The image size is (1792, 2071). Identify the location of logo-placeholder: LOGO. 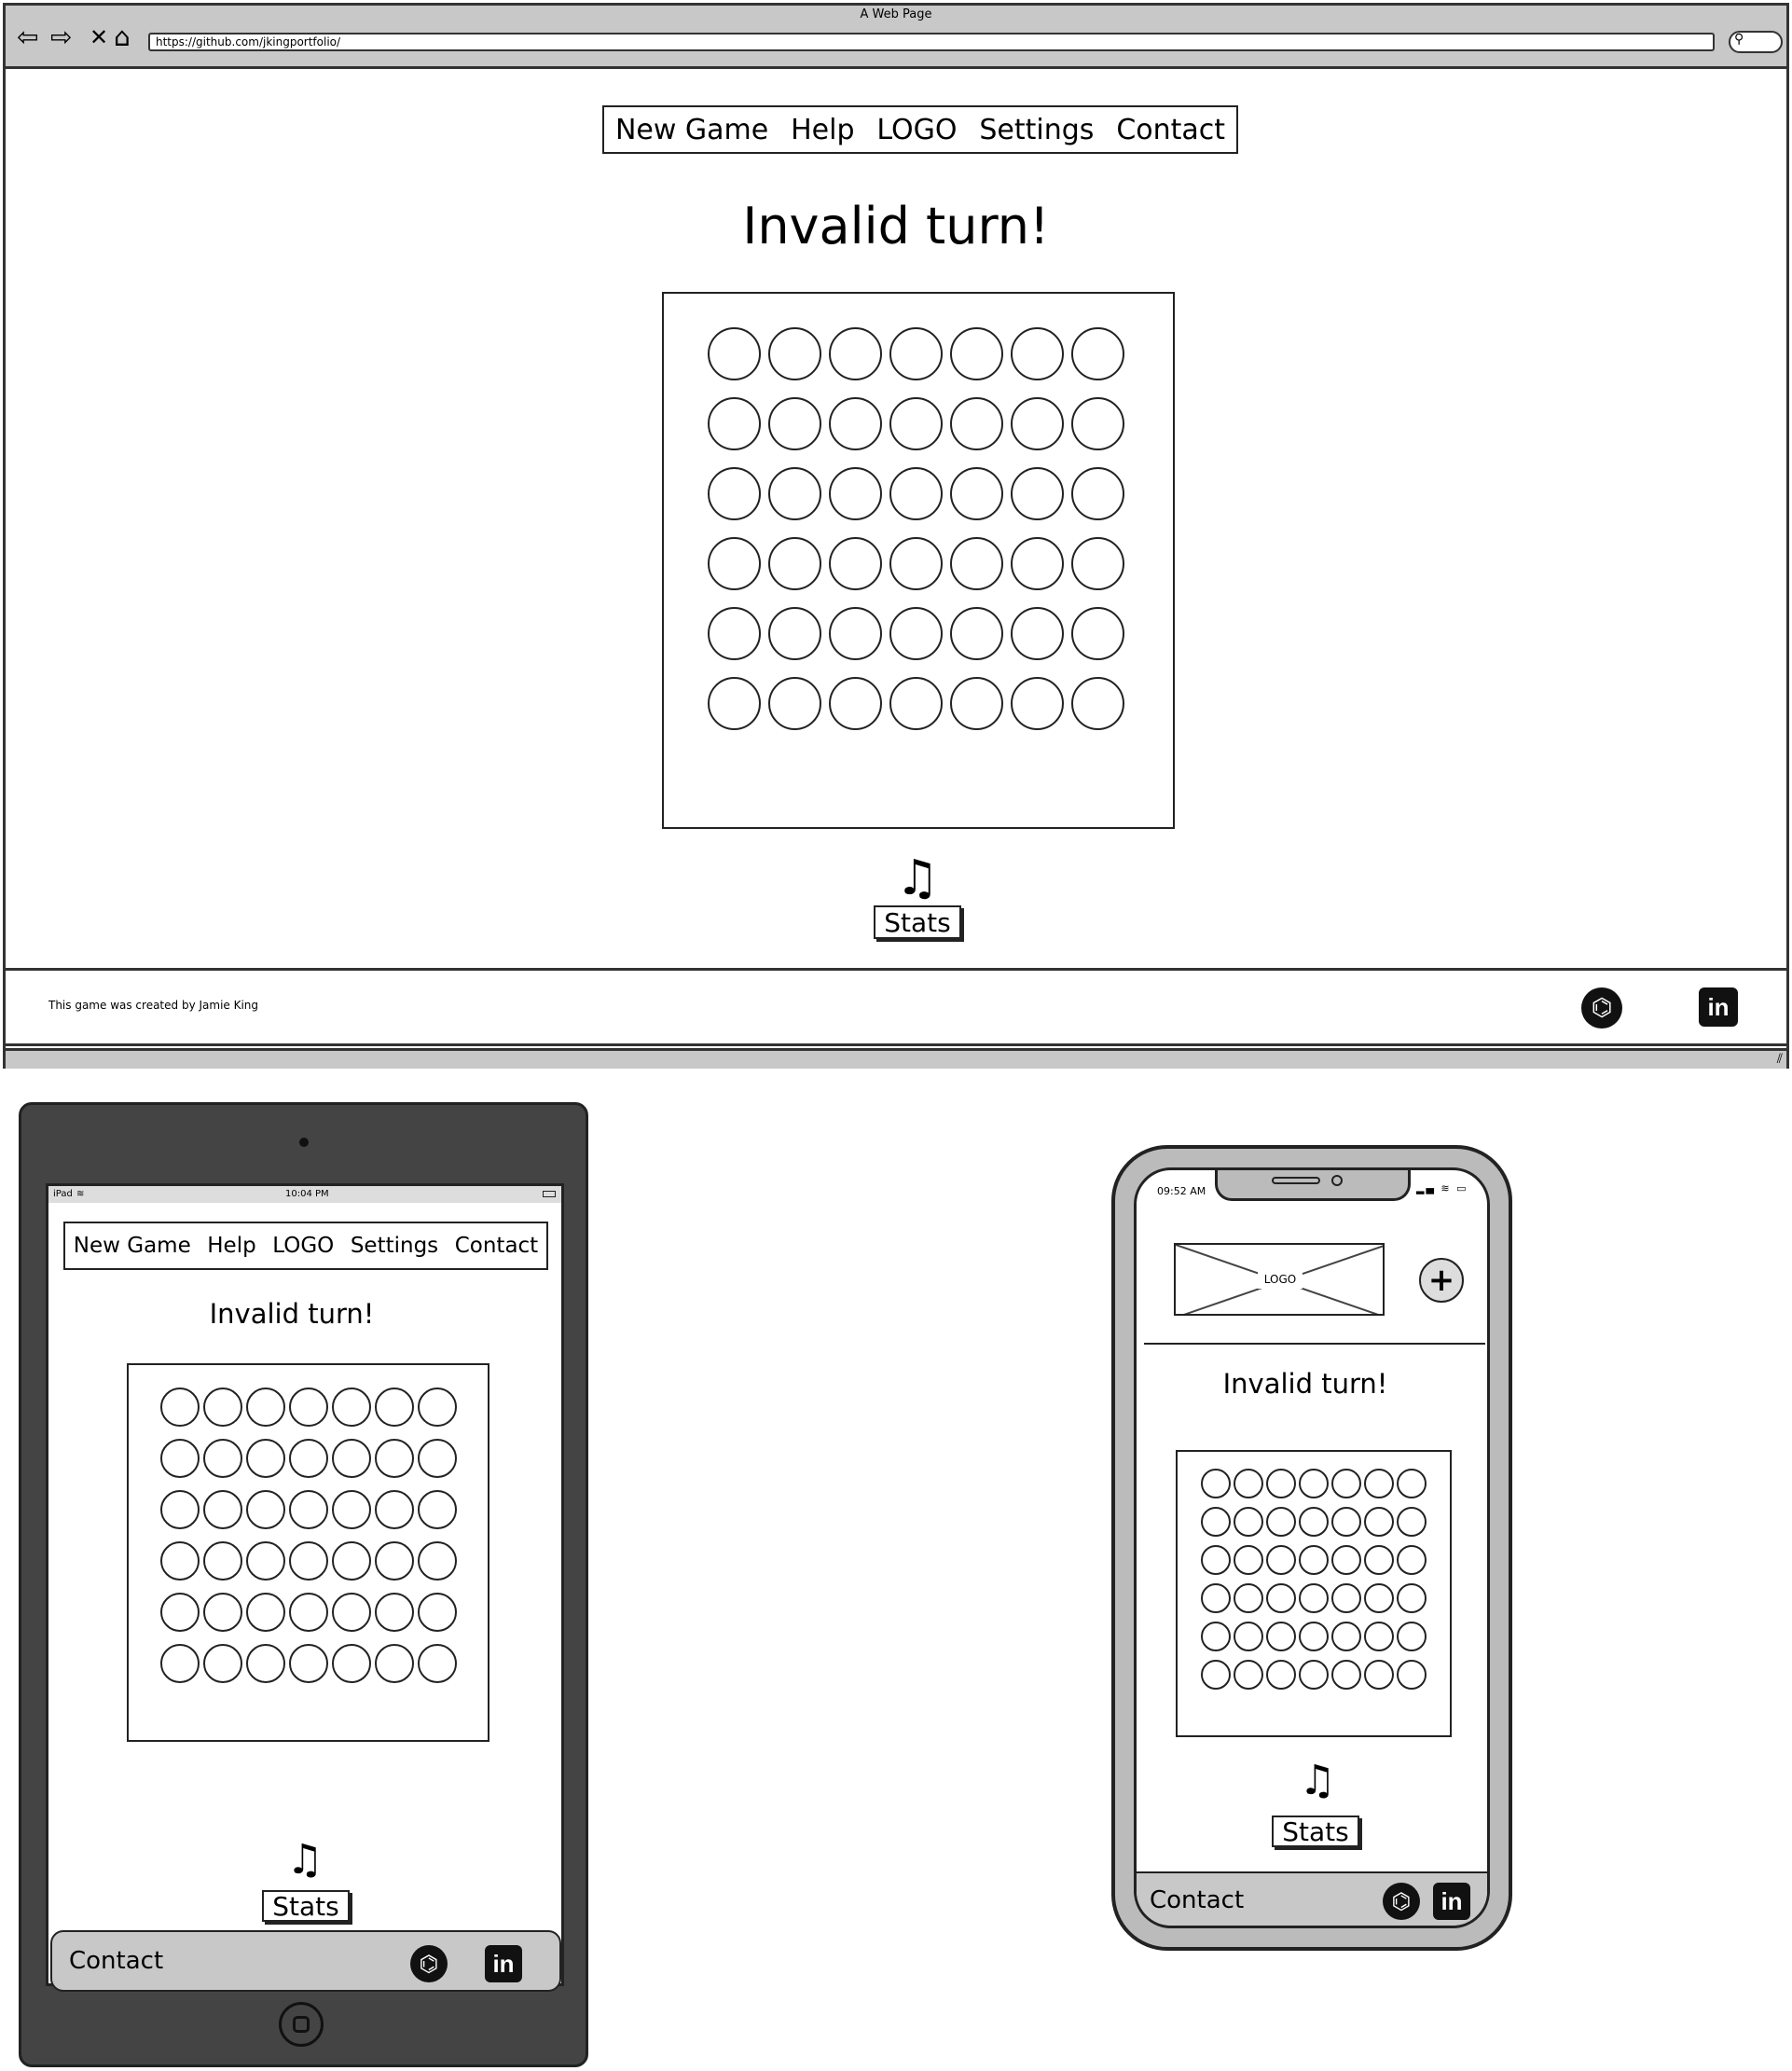
(1279, 1279).